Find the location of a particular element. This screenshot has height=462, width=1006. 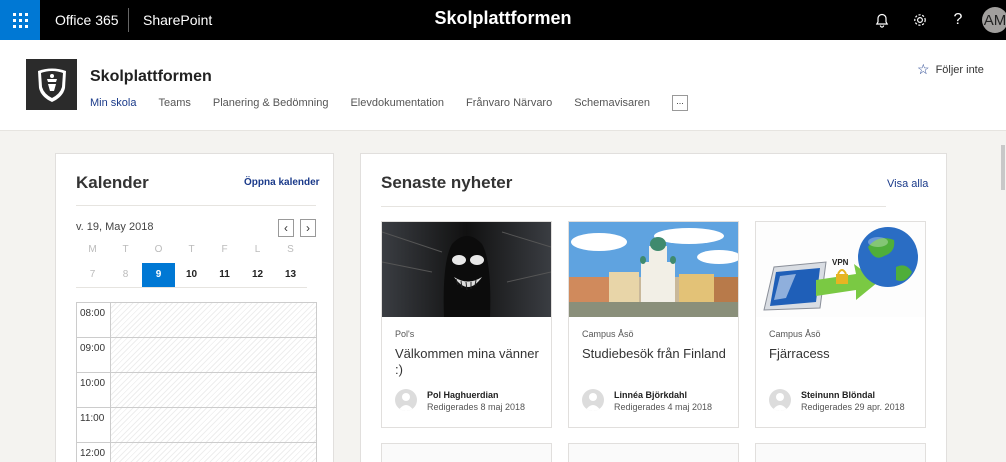

date-cell: 11 is located at coordinates (224, 275).